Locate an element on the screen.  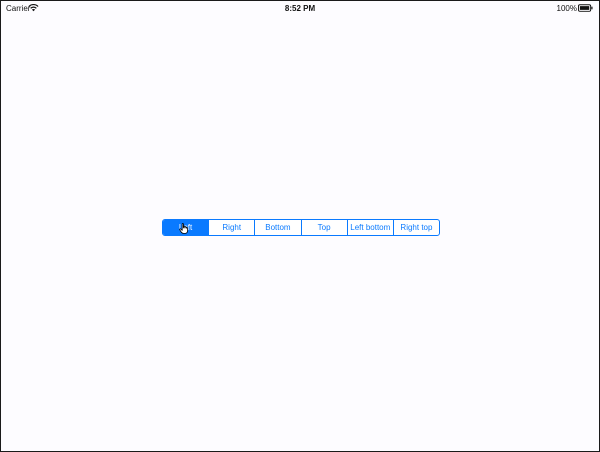
segment-top: Top is located at coordinates (323, 227).